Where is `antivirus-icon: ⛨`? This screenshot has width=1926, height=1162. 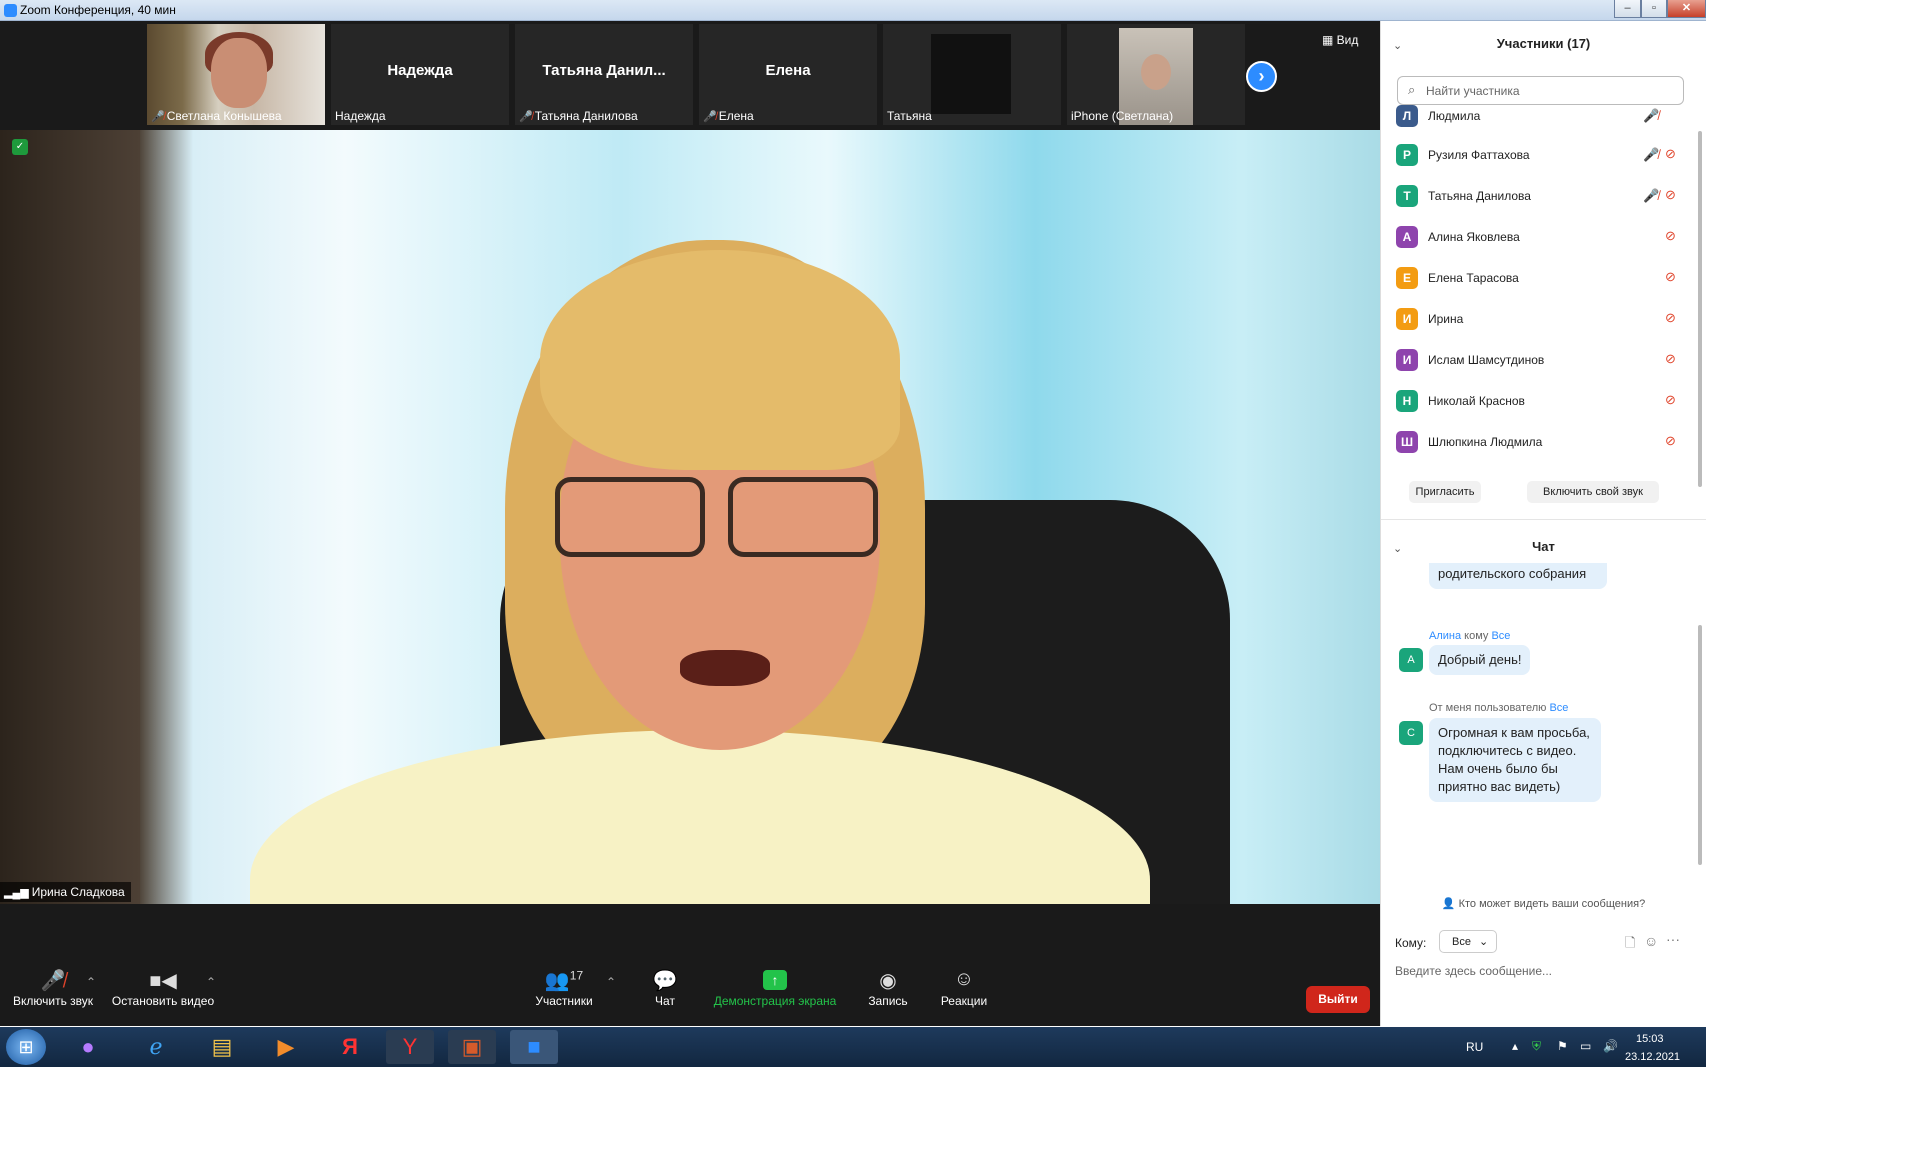 antivirus-icon: ⛨ is located at coordinates (1536, 1046).